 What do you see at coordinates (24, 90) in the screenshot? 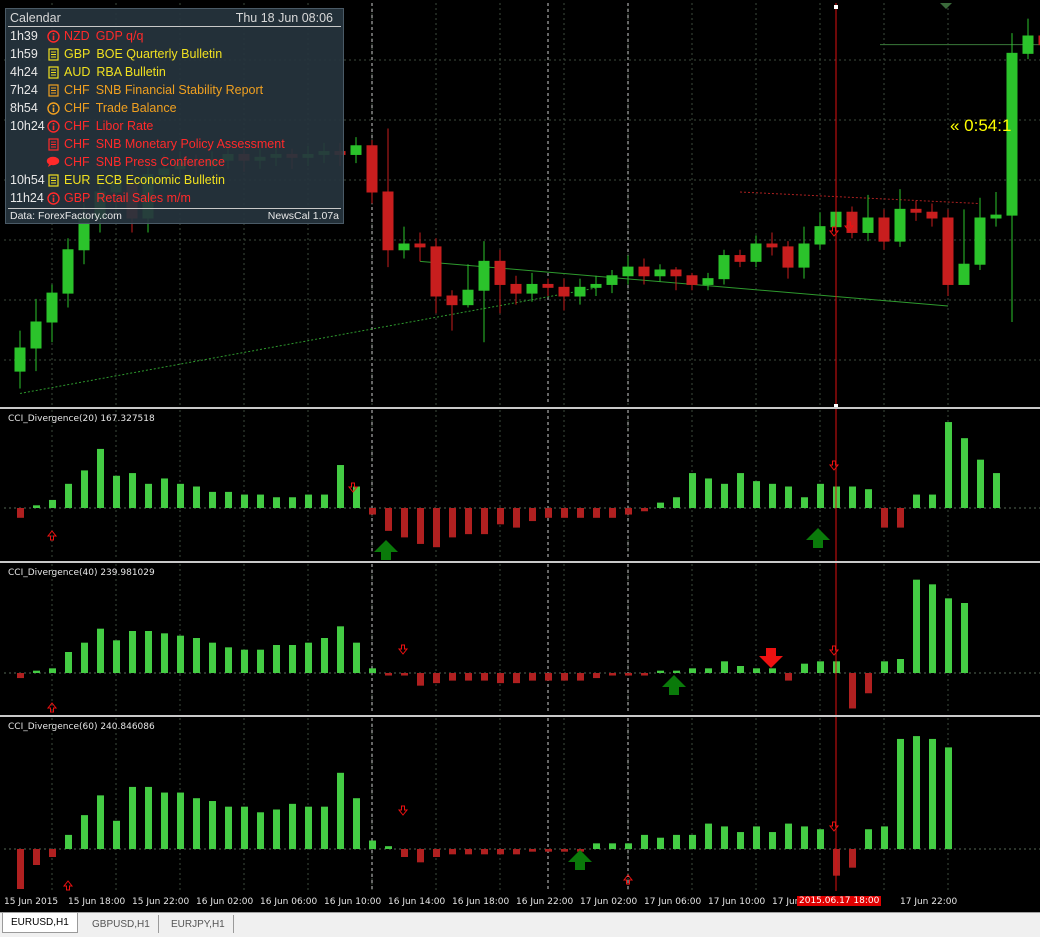
I see `event-time: 7h24` at bounding box center [24, 90].